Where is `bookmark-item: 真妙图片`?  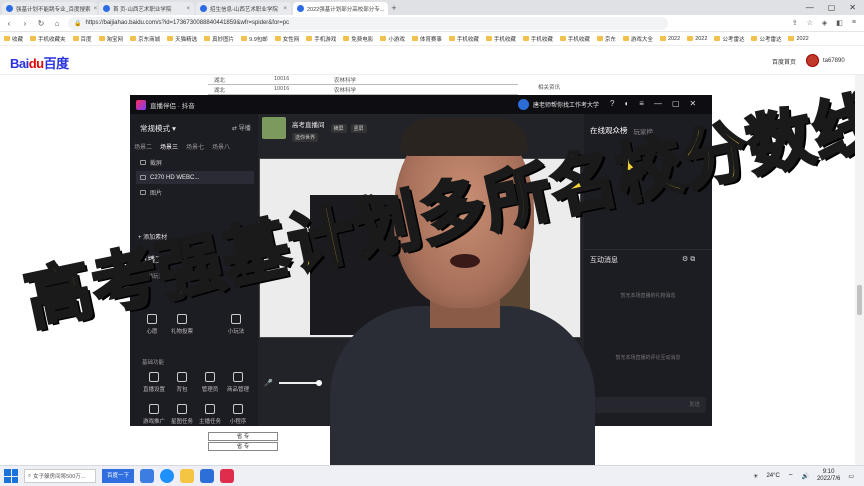
bookmark-item: 真妙图片 is located at coordinates (219, 39).